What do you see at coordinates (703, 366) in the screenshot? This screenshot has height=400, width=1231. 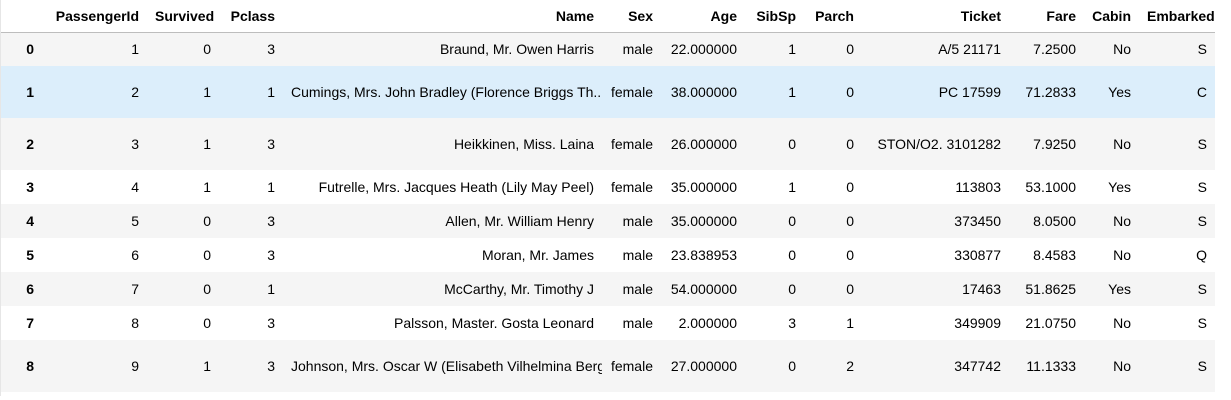 I see `cell-age: 27.000000` at bounding box center [703, 366].